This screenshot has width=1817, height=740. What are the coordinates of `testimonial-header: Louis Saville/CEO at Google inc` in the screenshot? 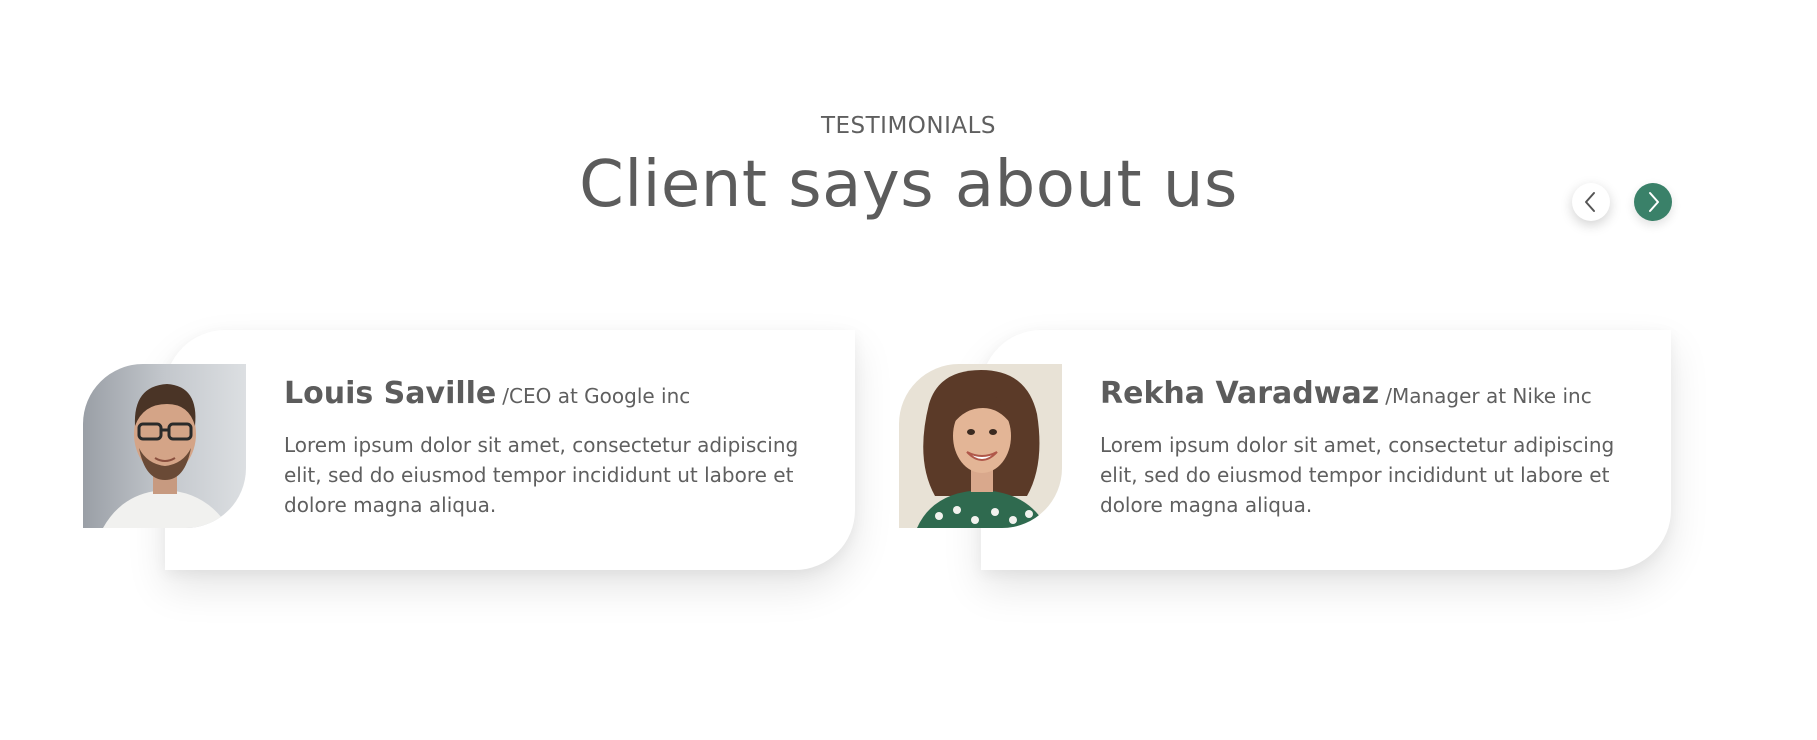 It's located at (549, 396).